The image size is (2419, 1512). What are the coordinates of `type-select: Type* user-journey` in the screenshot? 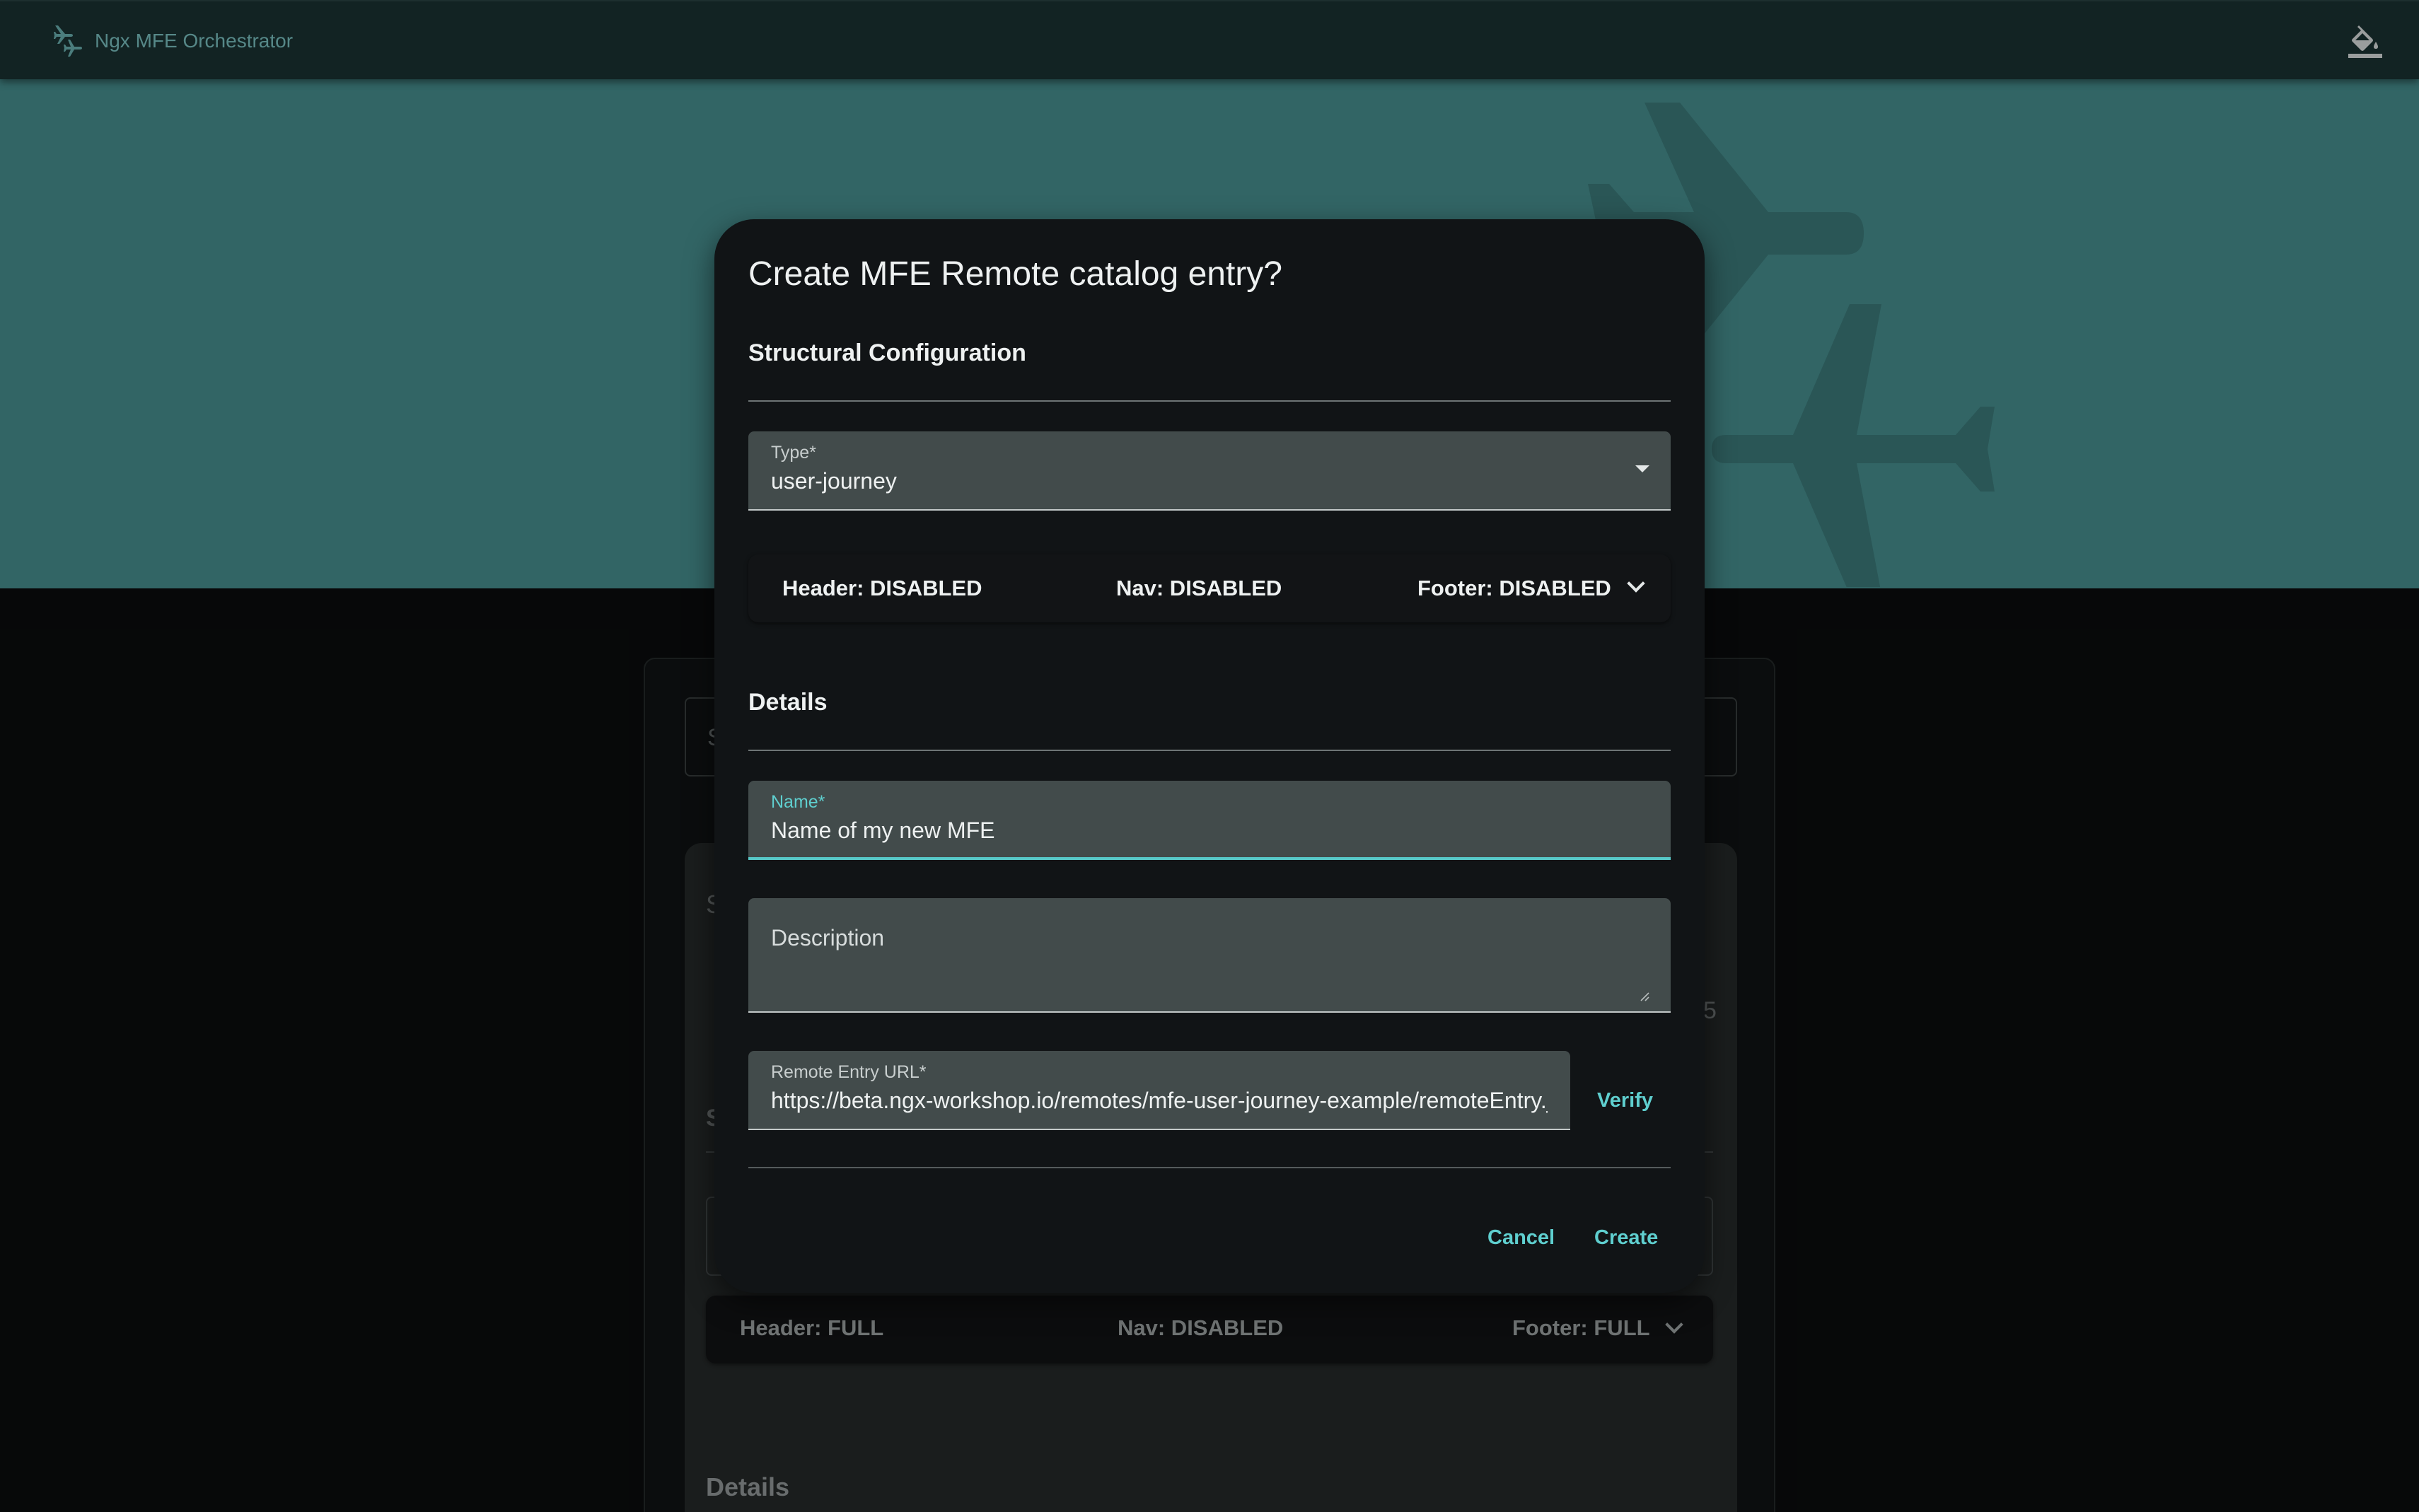 It's located at (1209, 471).